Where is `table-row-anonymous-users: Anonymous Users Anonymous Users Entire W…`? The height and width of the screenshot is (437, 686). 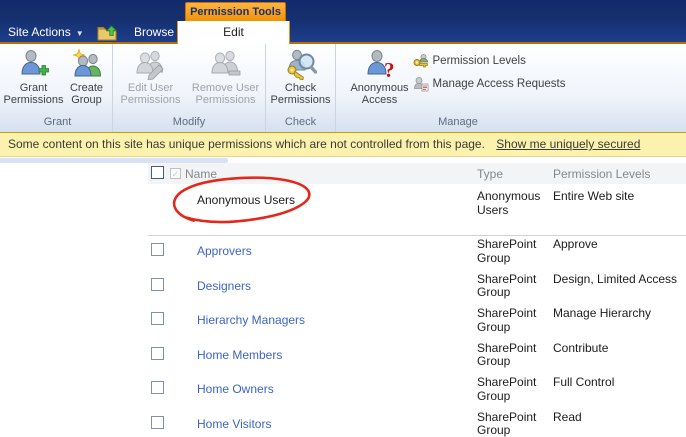
table-row-anonymous-users: Anonymous Users Anonymous Users Entire W… is located at coordinates (417, 210).